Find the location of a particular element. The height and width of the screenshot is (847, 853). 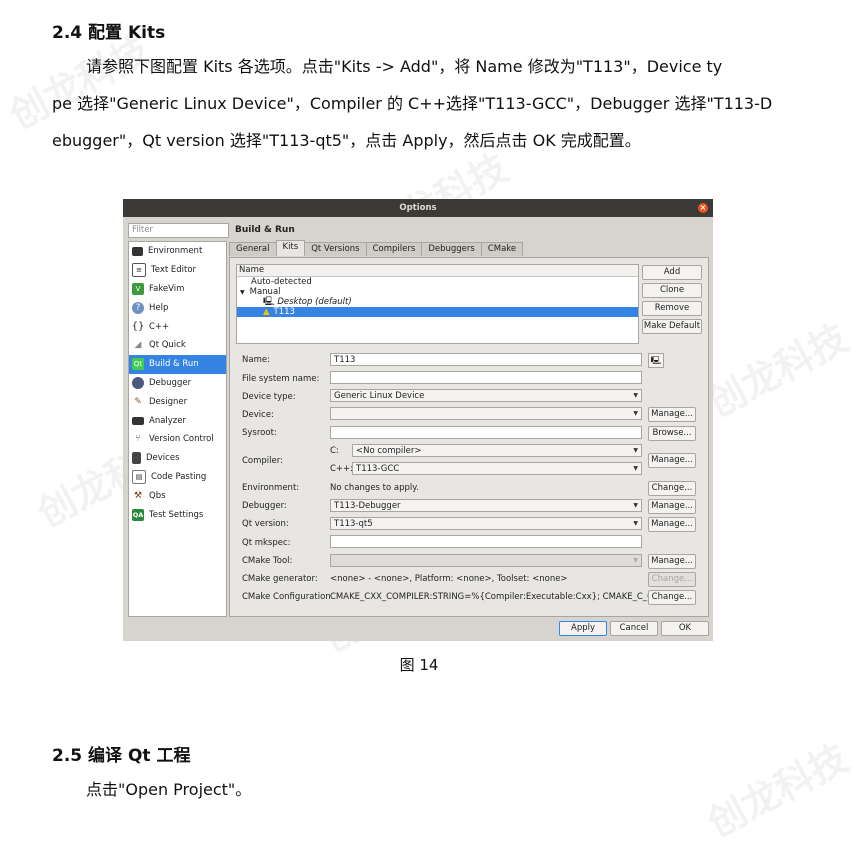

tree-row-t113: ▲ T113 is located at coordinates (437, 312).